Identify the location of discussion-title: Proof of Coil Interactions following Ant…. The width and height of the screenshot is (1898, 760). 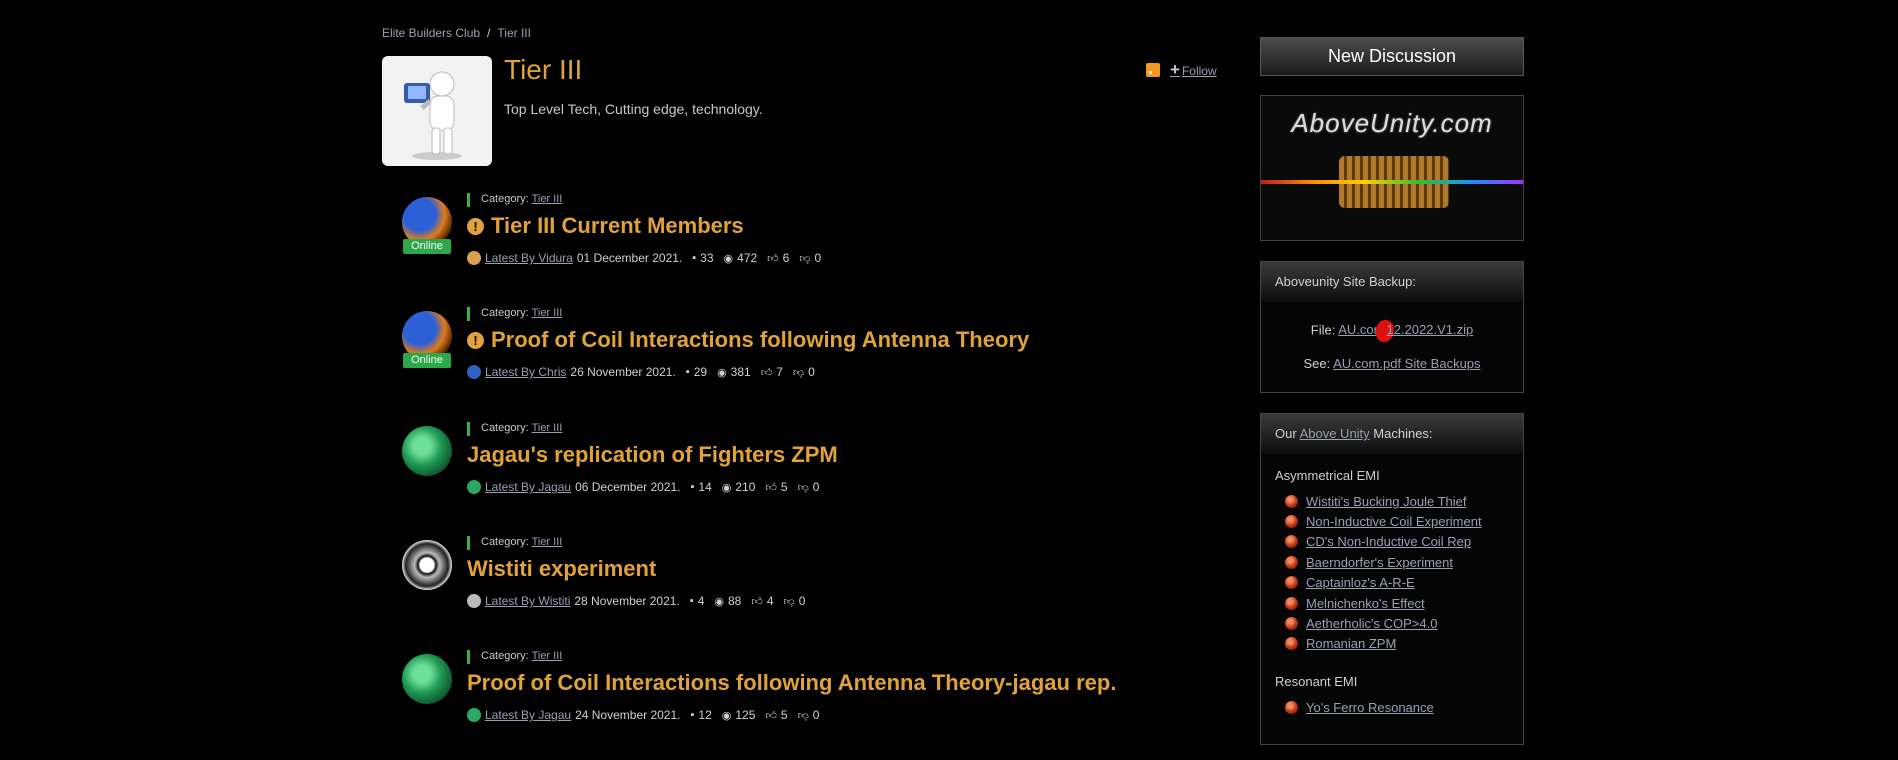
(791, 683).